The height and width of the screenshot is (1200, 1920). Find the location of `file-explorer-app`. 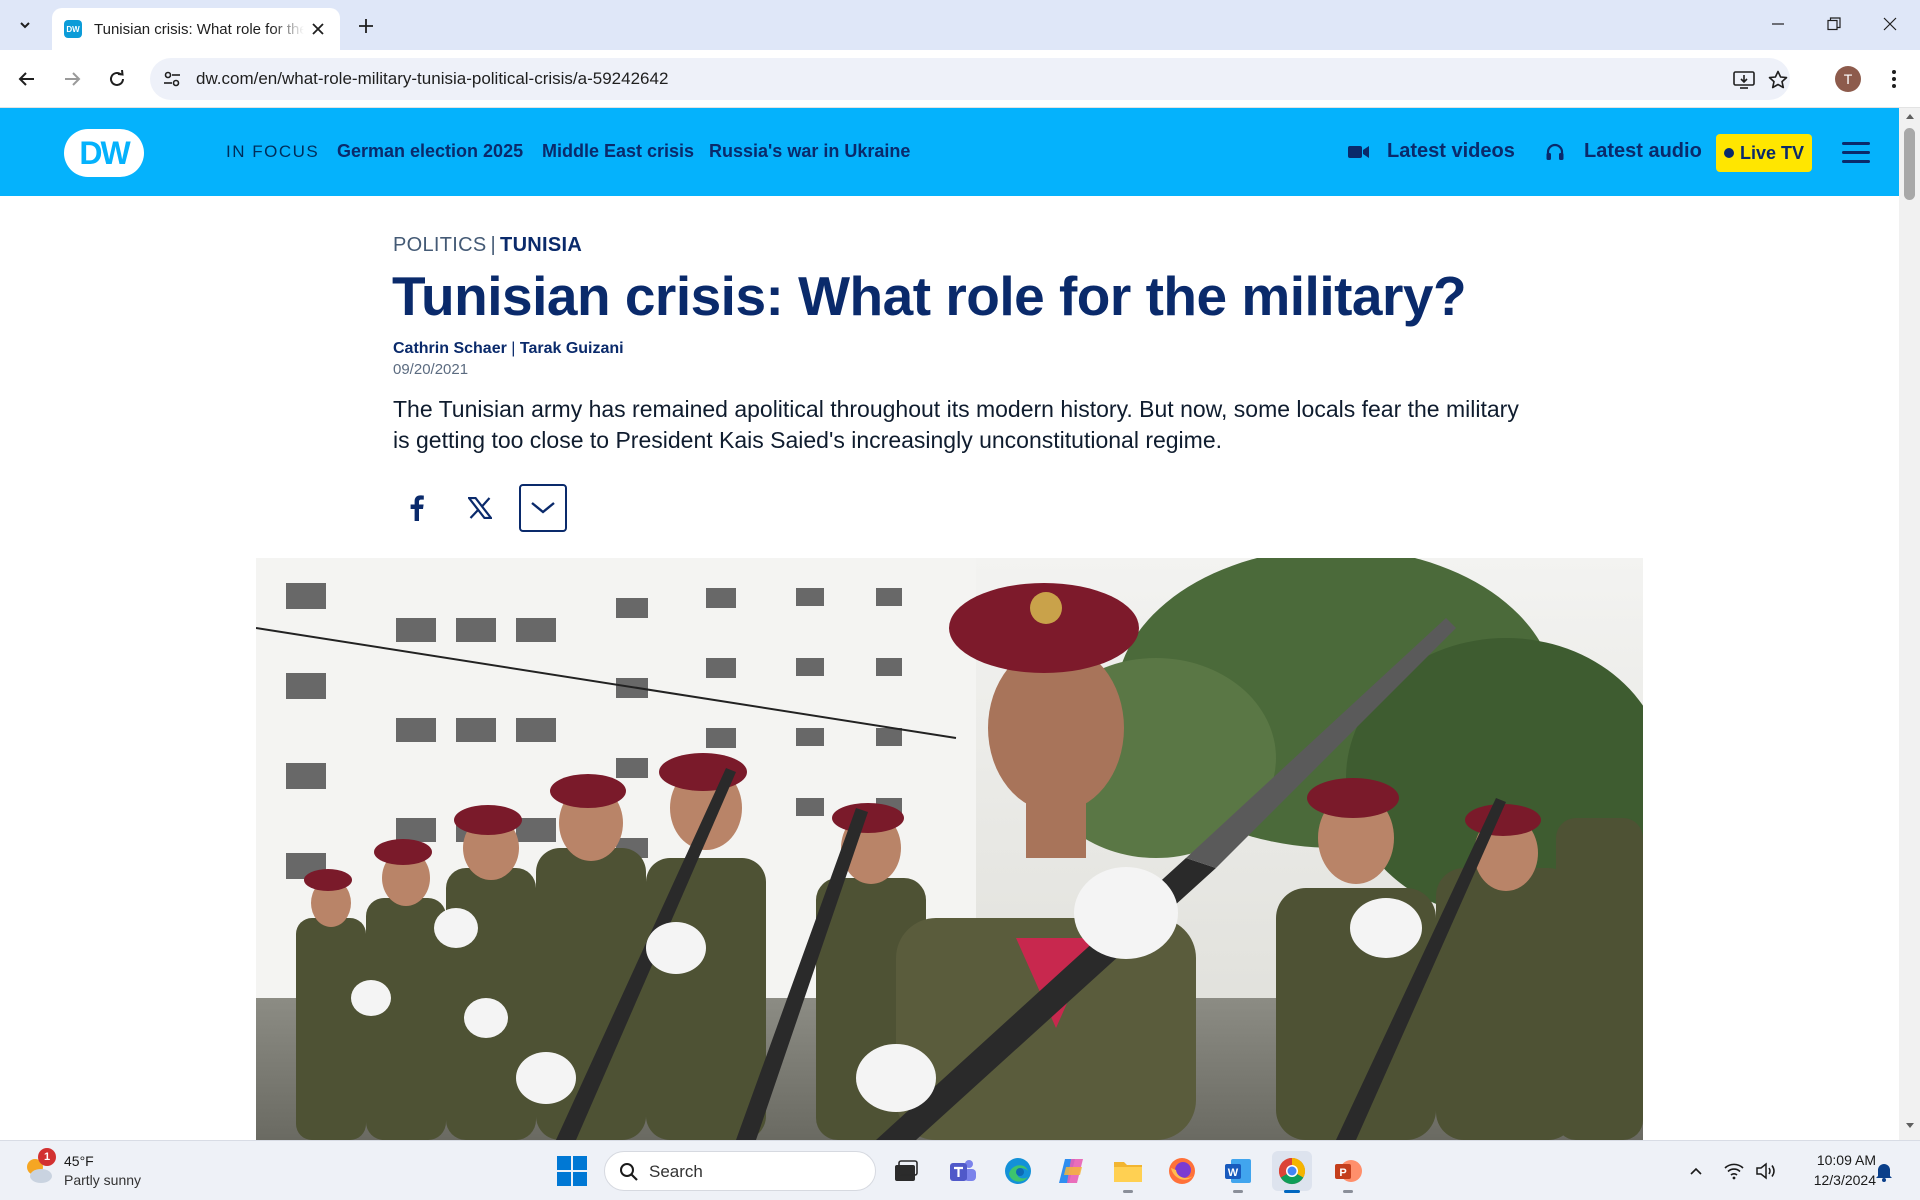

file-explorer-app is located at coordinates (1128, 1172).